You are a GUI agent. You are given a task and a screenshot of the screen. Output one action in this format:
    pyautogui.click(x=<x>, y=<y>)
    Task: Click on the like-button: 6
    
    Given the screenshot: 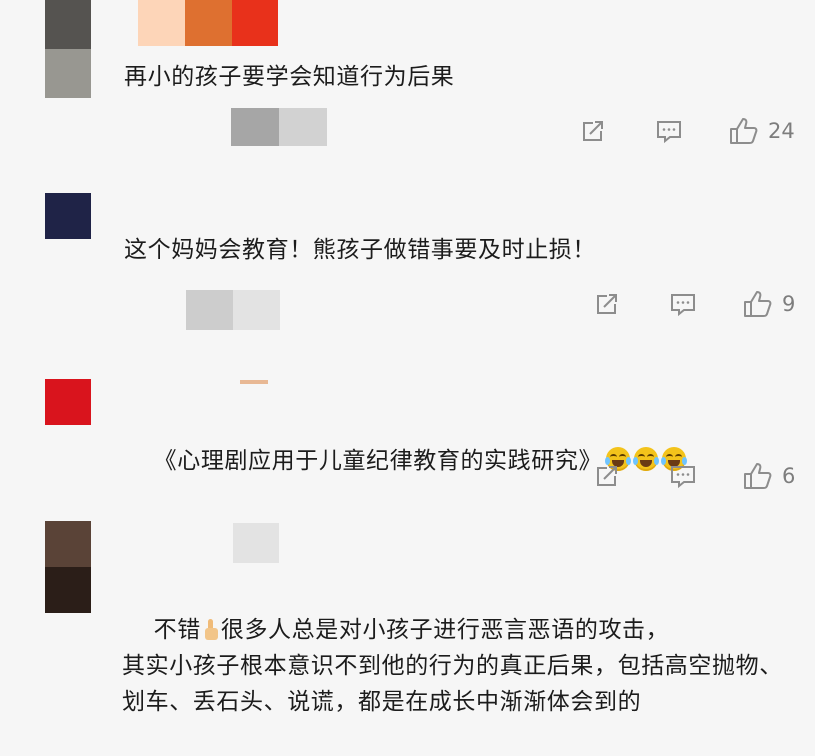 What is the action you would take?
    pyautogui.click(x=768, y=476)
    